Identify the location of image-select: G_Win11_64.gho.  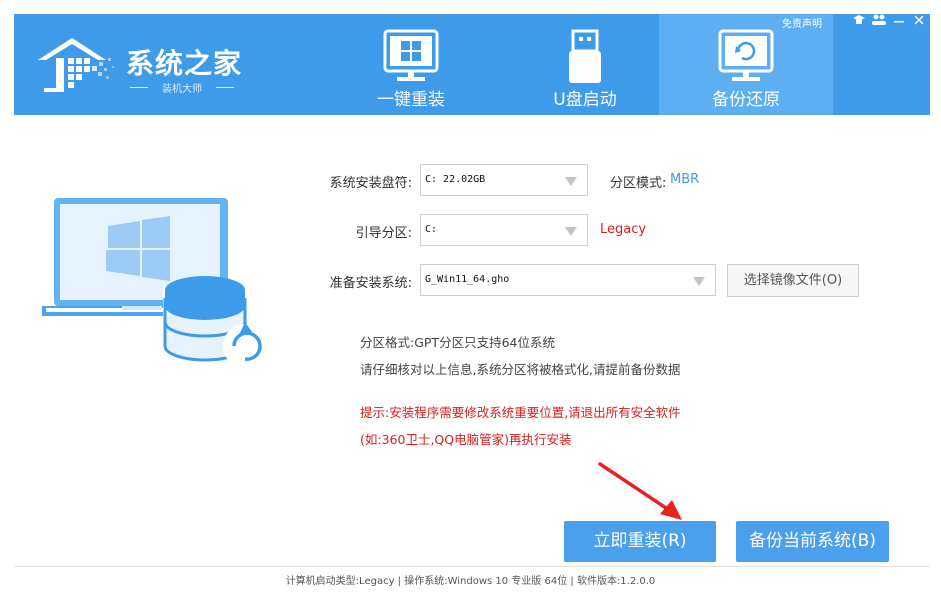
(568, 280).